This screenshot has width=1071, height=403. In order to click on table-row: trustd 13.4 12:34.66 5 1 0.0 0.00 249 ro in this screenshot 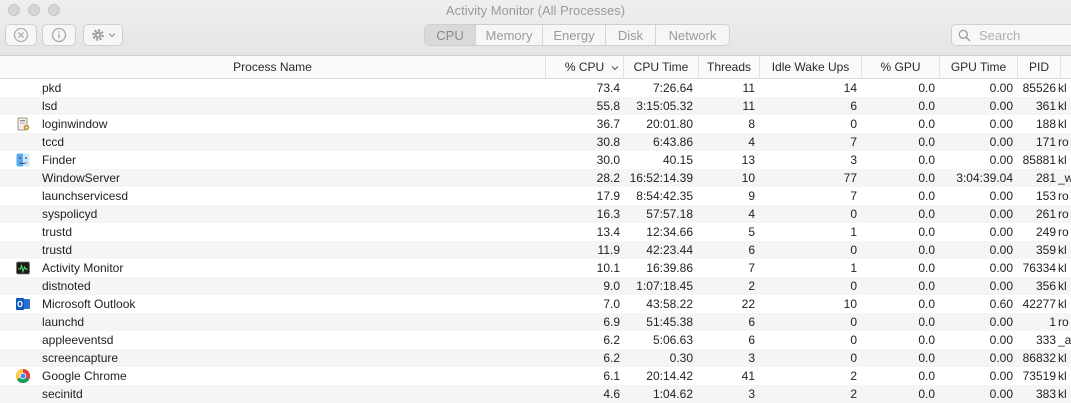, I will do `click(535, 232)`.